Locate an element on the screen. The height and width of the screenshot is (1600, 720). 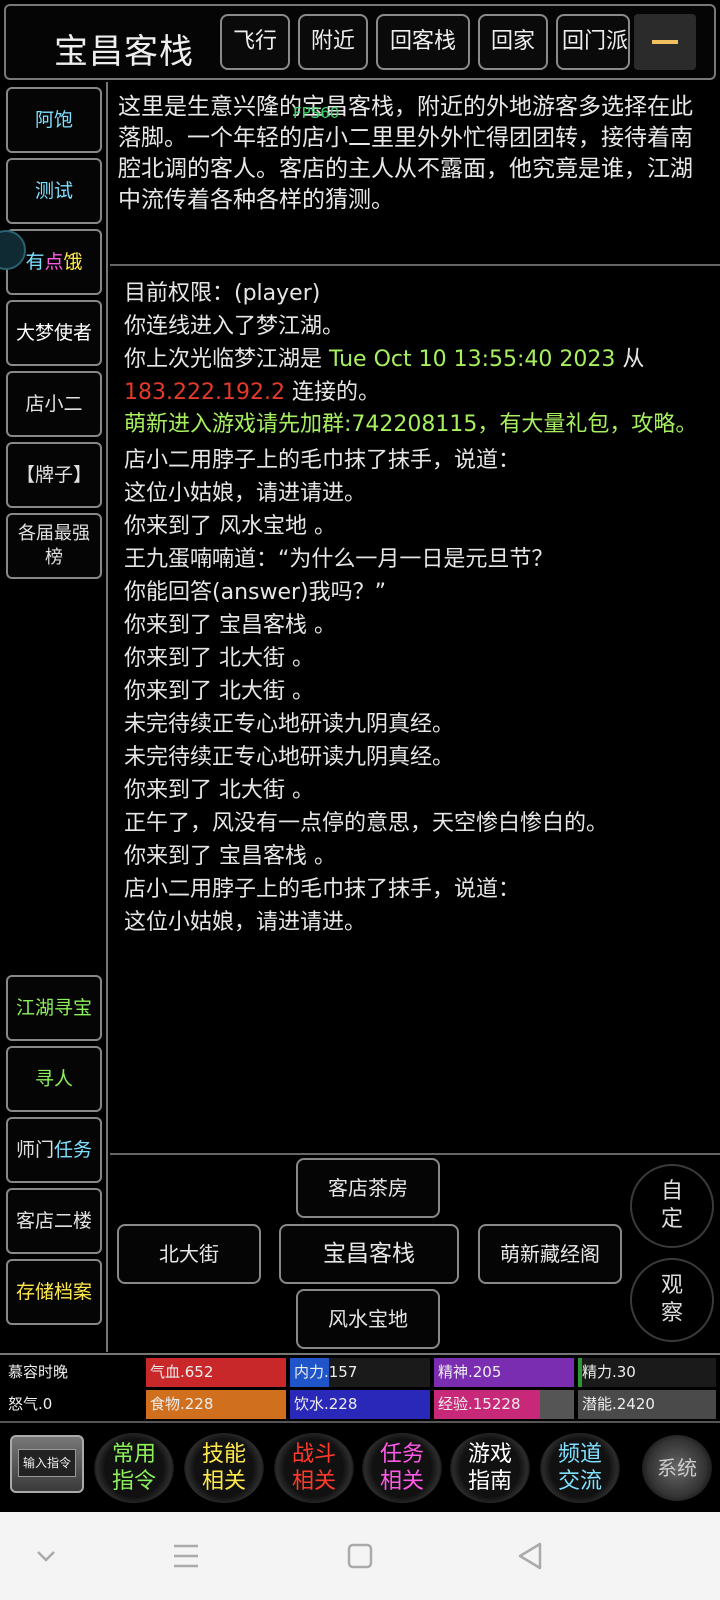
sidebar-item-sign: 【牌子】 is located at coordinates (54, 475).